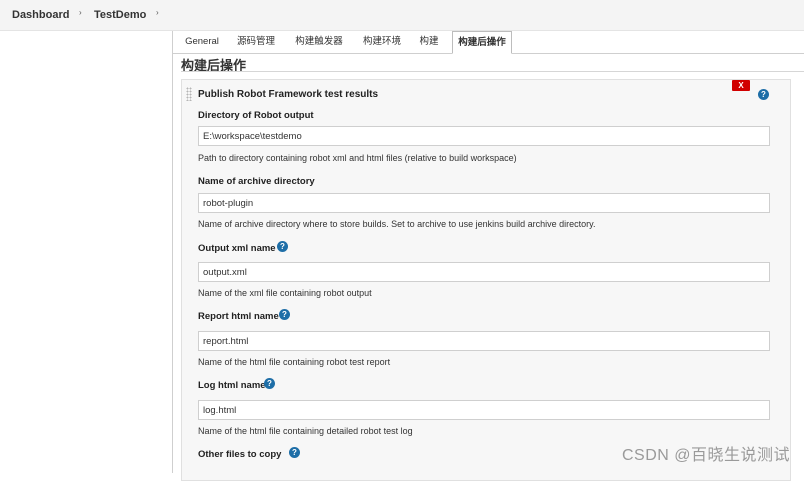  Describe the element at coordinates (484, 136) in the screenshot. I see `robot-output-dir-input` at that location.